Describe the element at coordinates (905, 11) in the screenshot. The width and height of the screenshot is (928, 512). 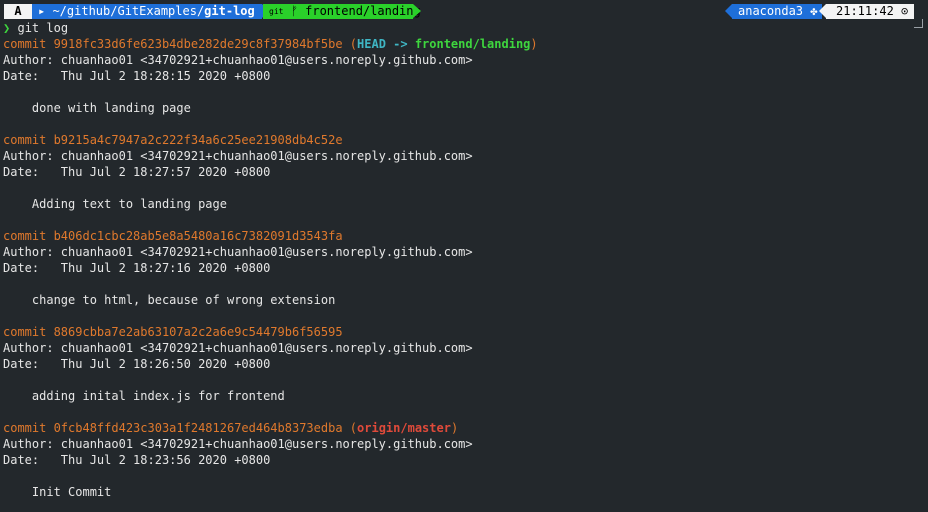
I see `clock-icon: ⊙` at that location.